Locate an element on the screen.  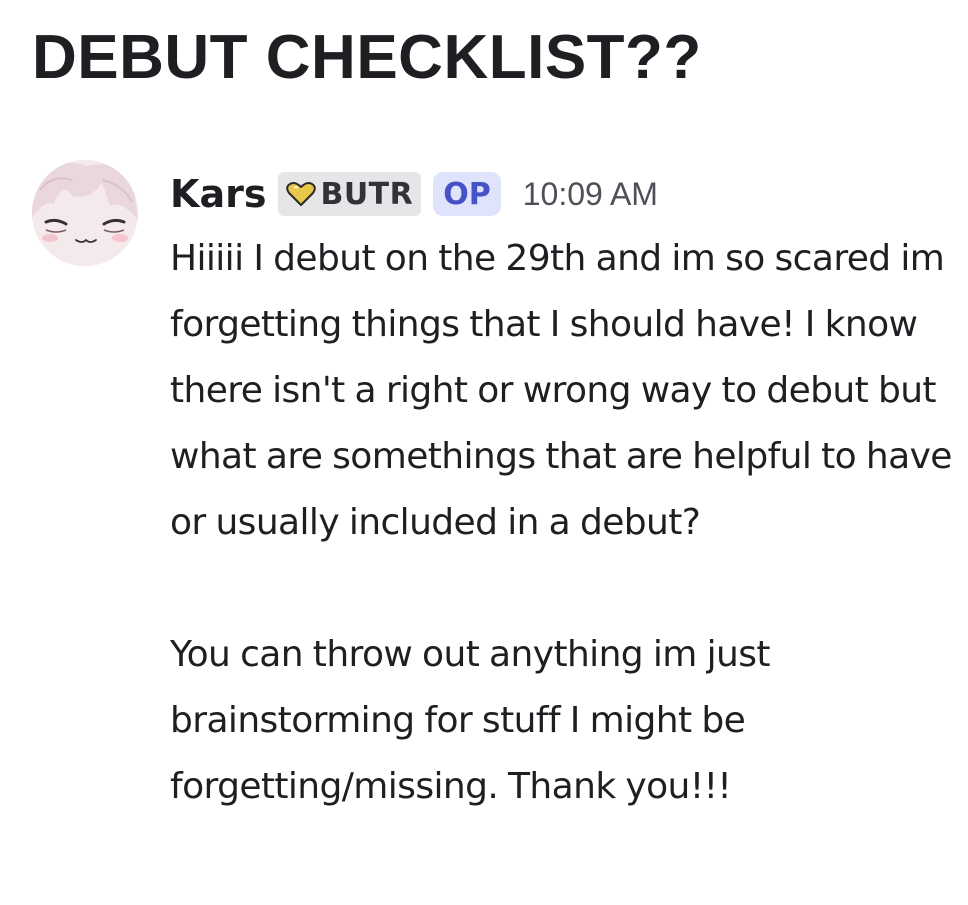
role-tag: BUTR is located at coordinates (350, 194).